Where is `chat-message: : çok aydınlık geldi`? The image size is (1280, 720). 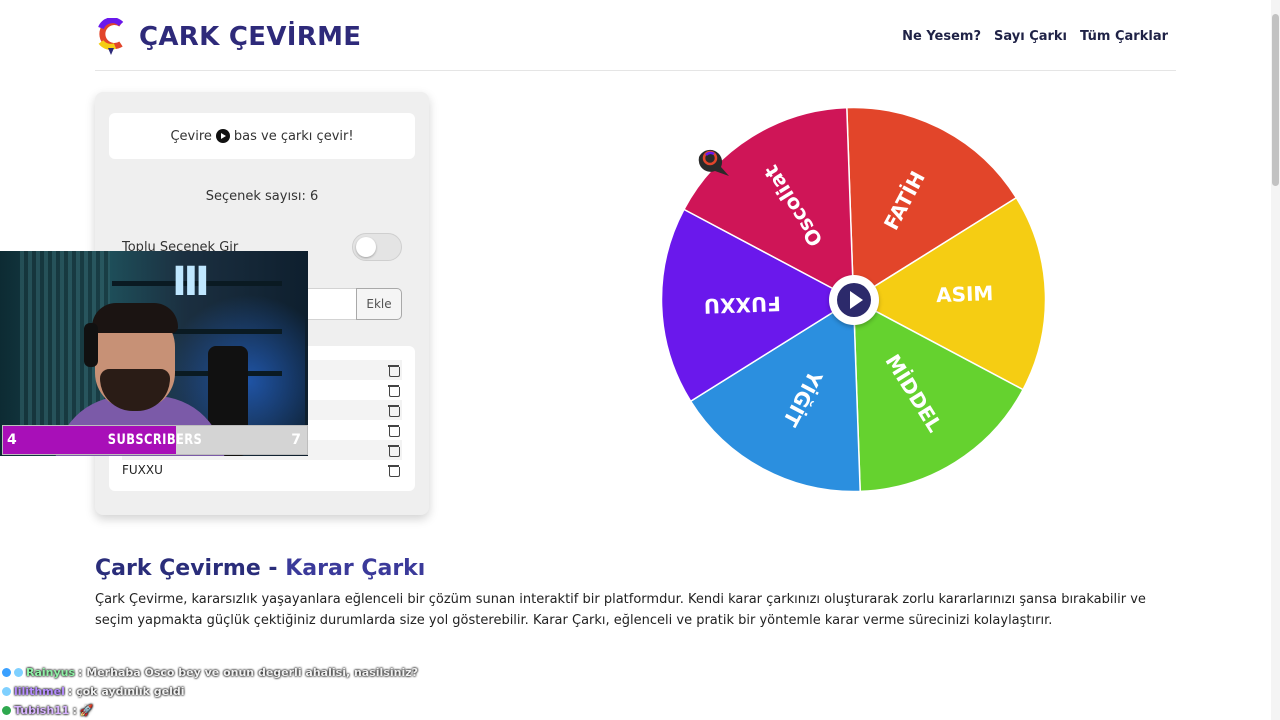 chat-message: : çok aydınlık geldi is located at coordinates (126, 691).